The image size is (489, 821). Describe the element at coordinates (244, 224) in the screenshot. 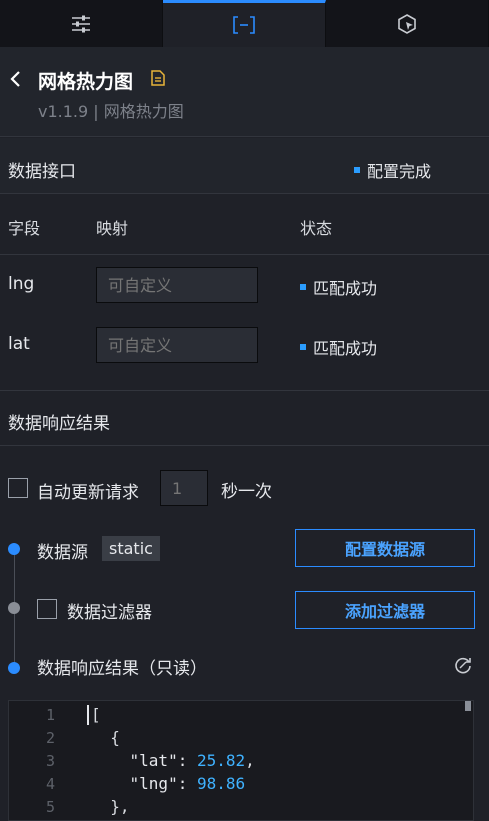

I see `field-table-header: 字段 映射 状态` at that location.